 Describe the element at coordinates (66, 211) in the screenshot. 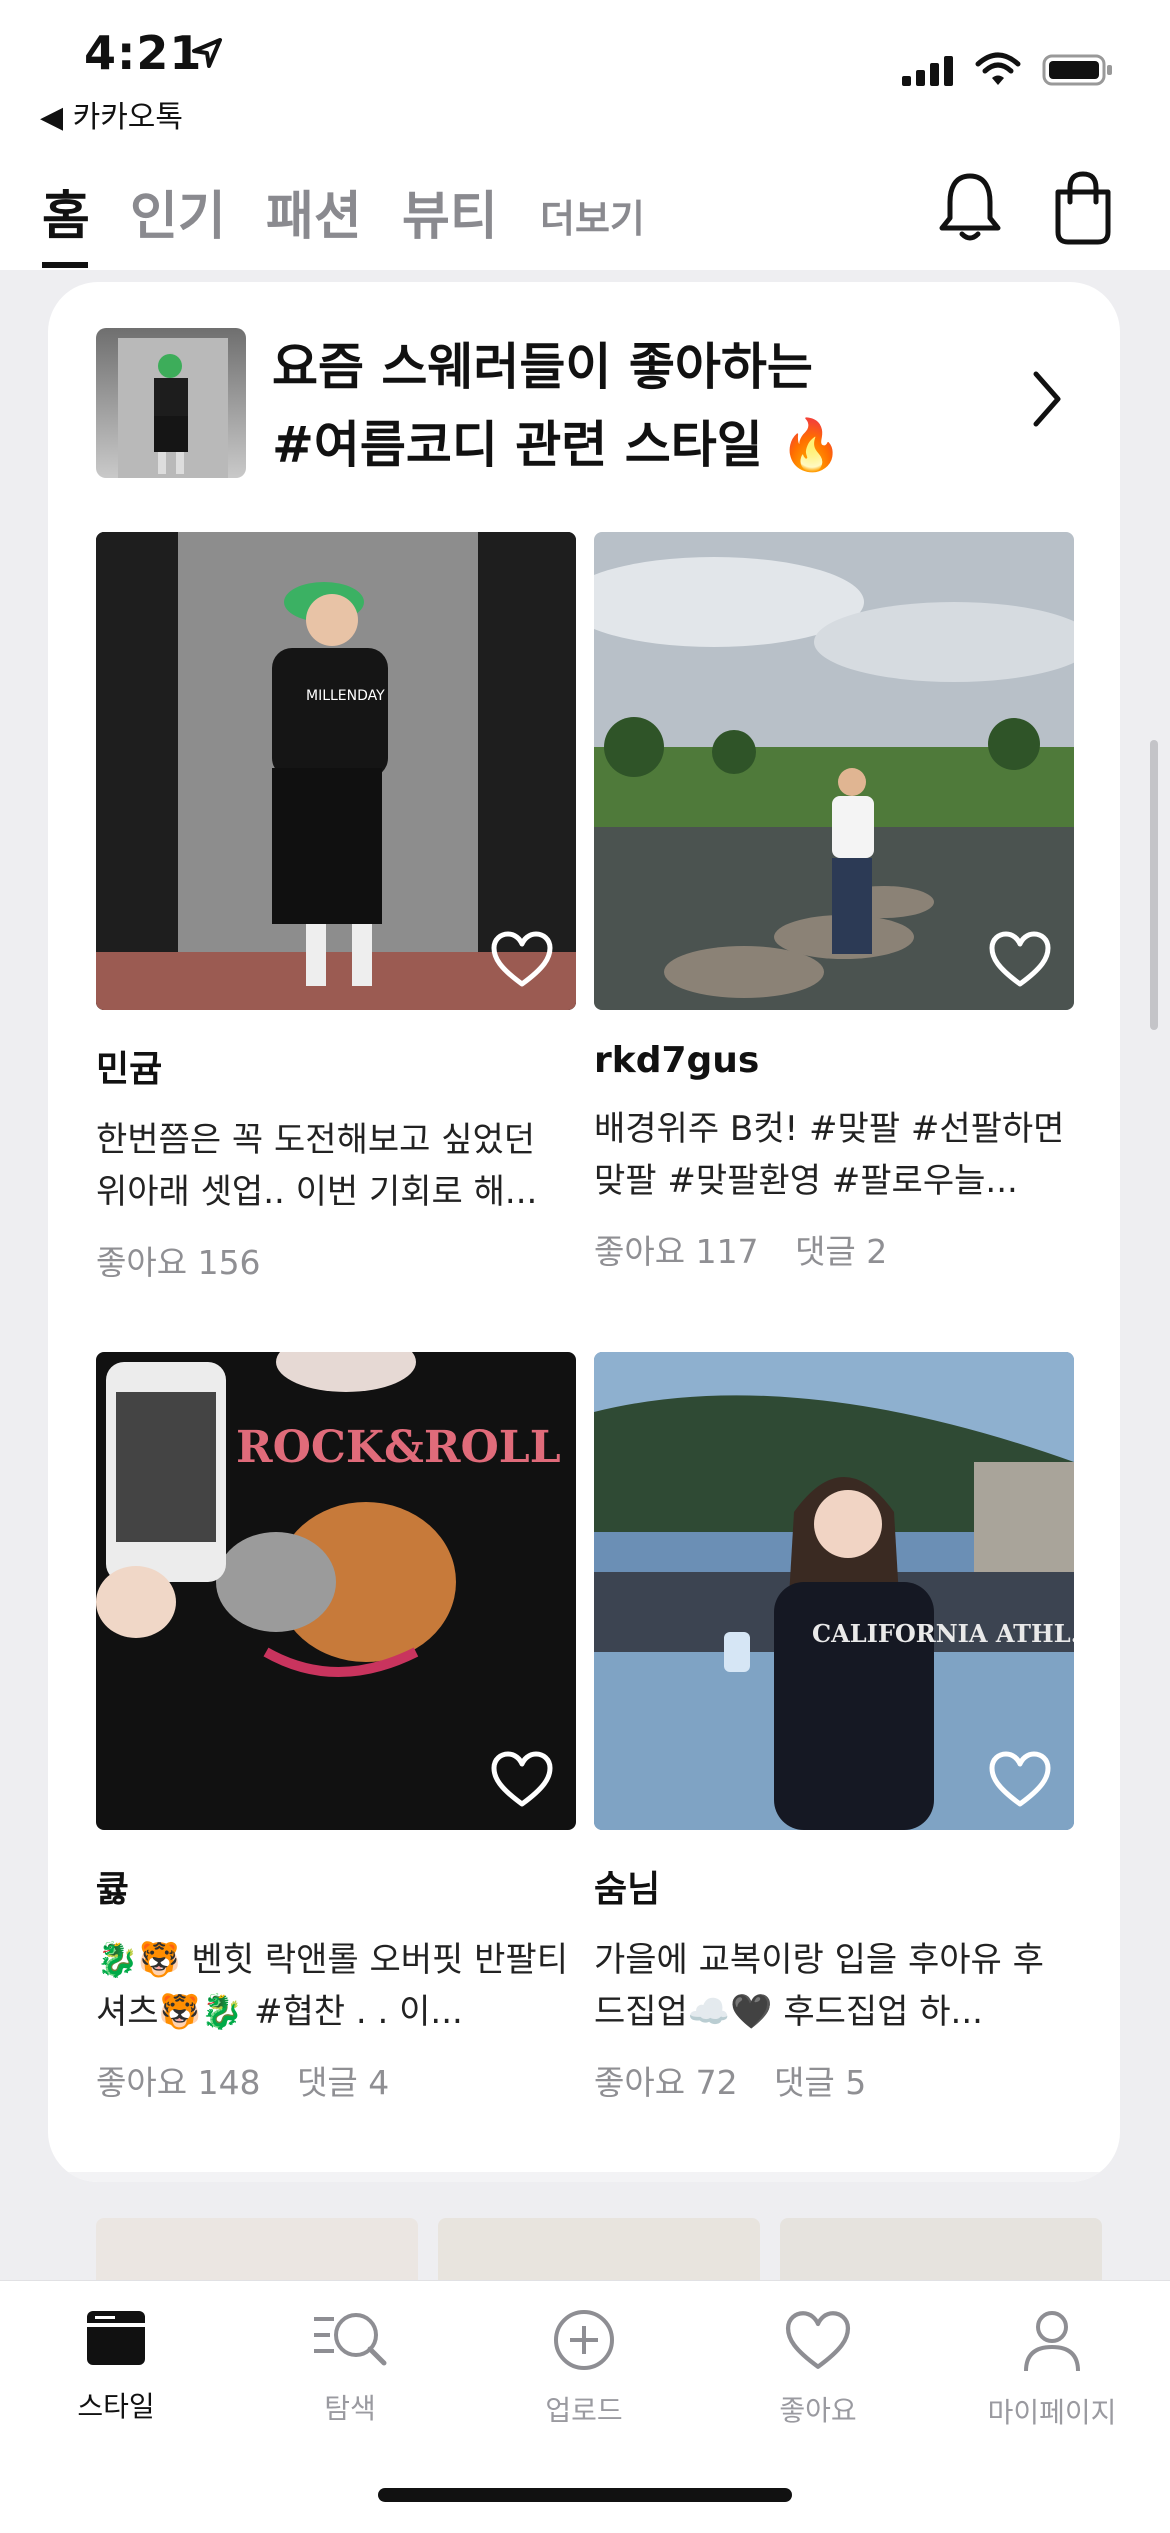

I see `tab-home: 홈` at that location.